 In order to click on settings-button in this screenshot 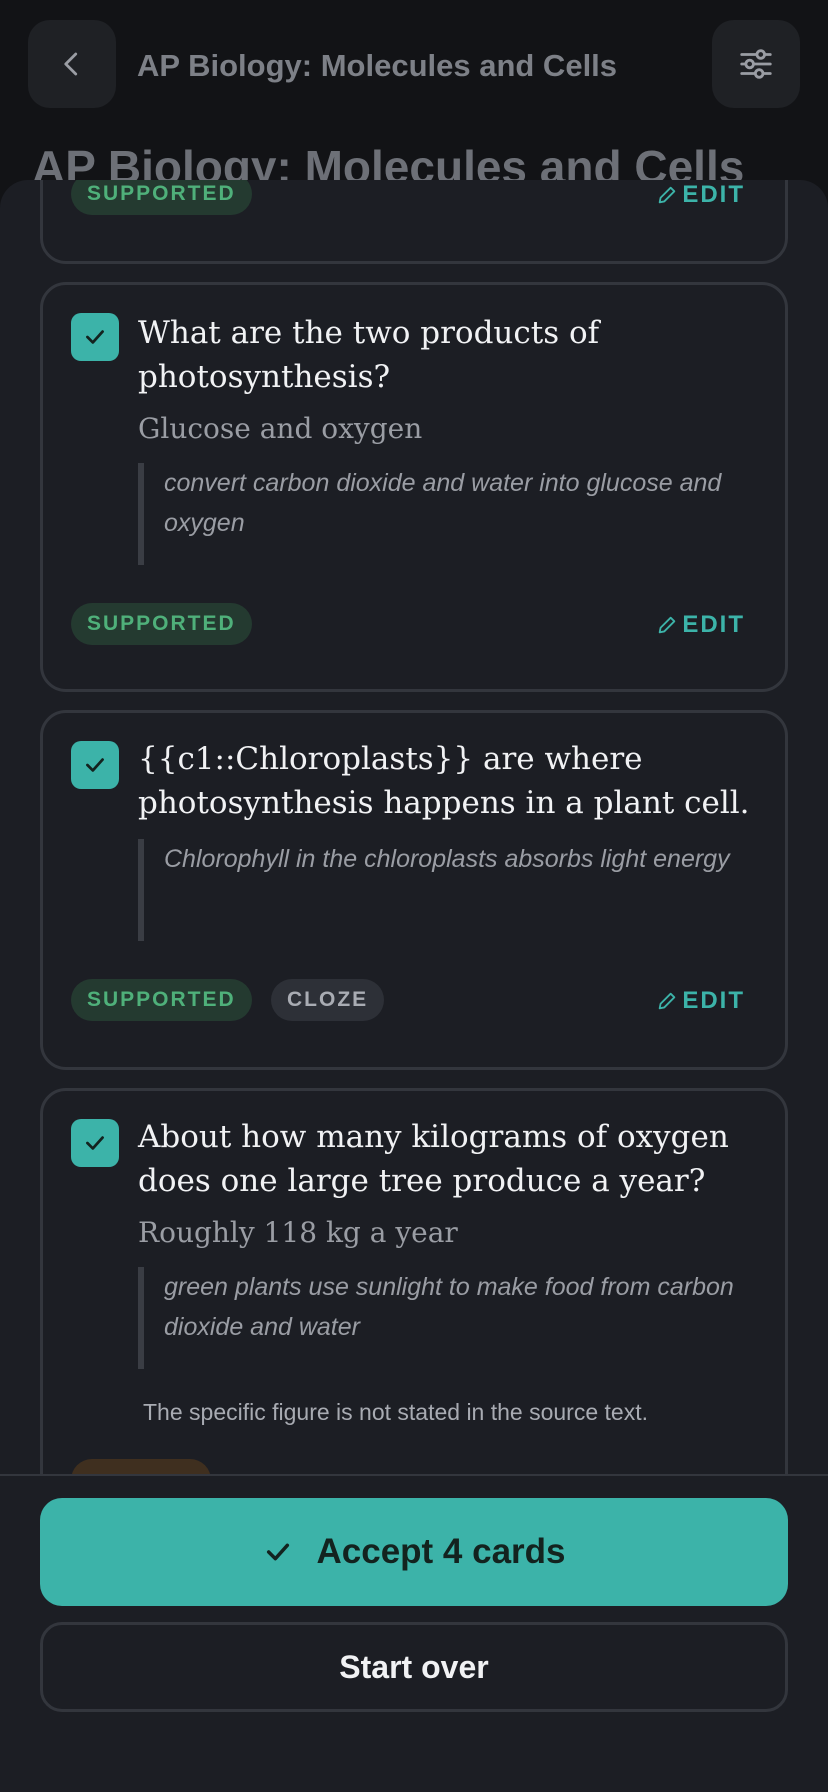, I will do `click(756, 64)`.